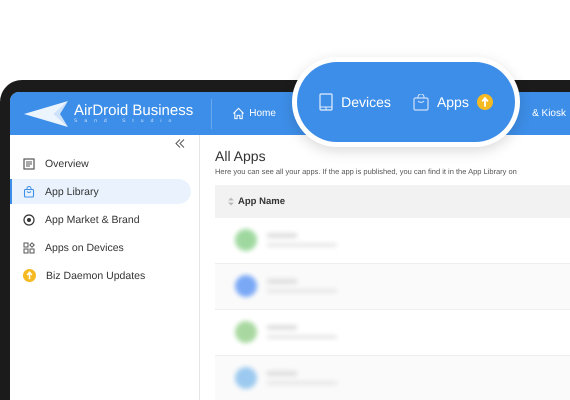 Image resolution: width=570 pixels, height=400 pixels. What do you see at coordinates (100, 275) in the screenshot?
I see `sidebar-item: Biz Daemon Updates` at bounding box center [100, 275].